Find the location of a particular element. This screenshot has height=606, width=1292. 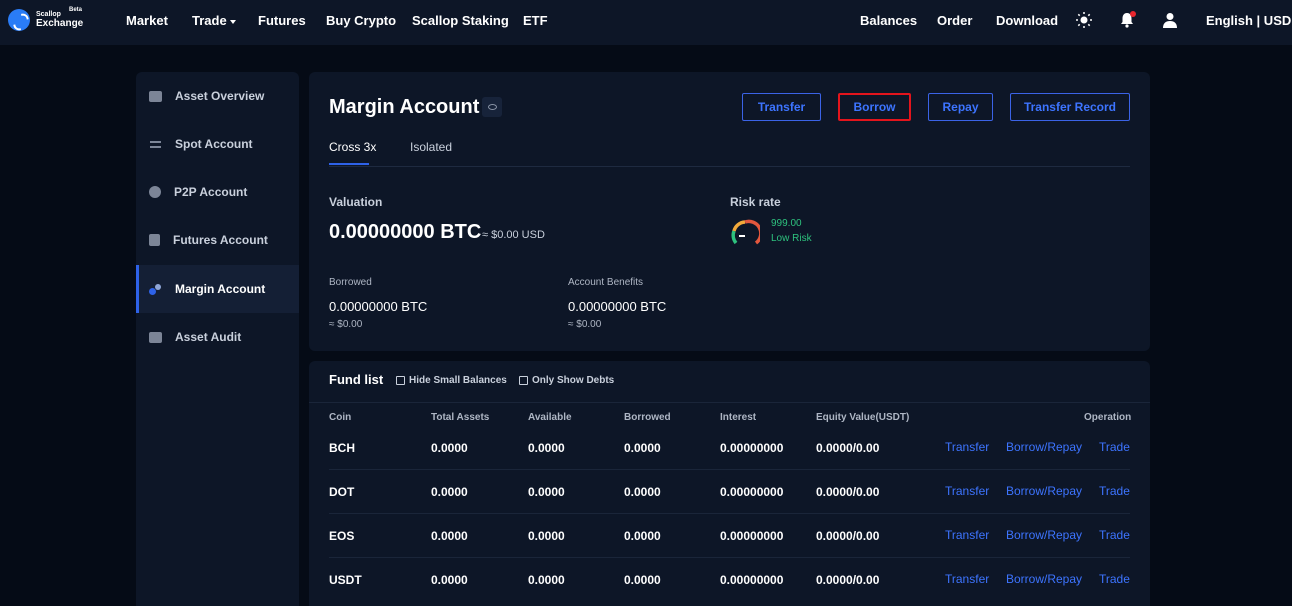

sidebar-item-label: Futures Account is located at coordinates (220, 240).